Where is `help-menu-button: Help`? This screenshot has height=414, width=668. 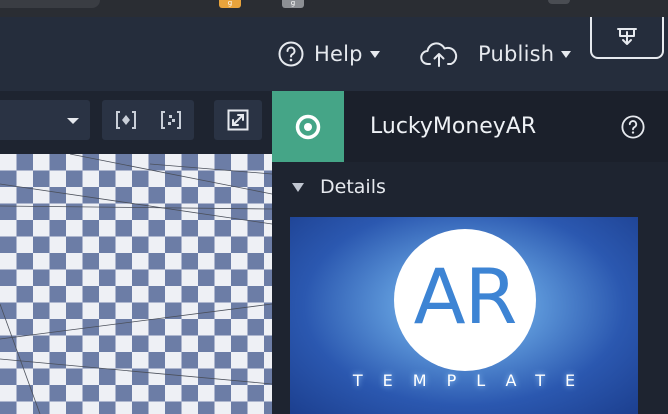 help-menu-button: Help is located at coordinates (329, 54).